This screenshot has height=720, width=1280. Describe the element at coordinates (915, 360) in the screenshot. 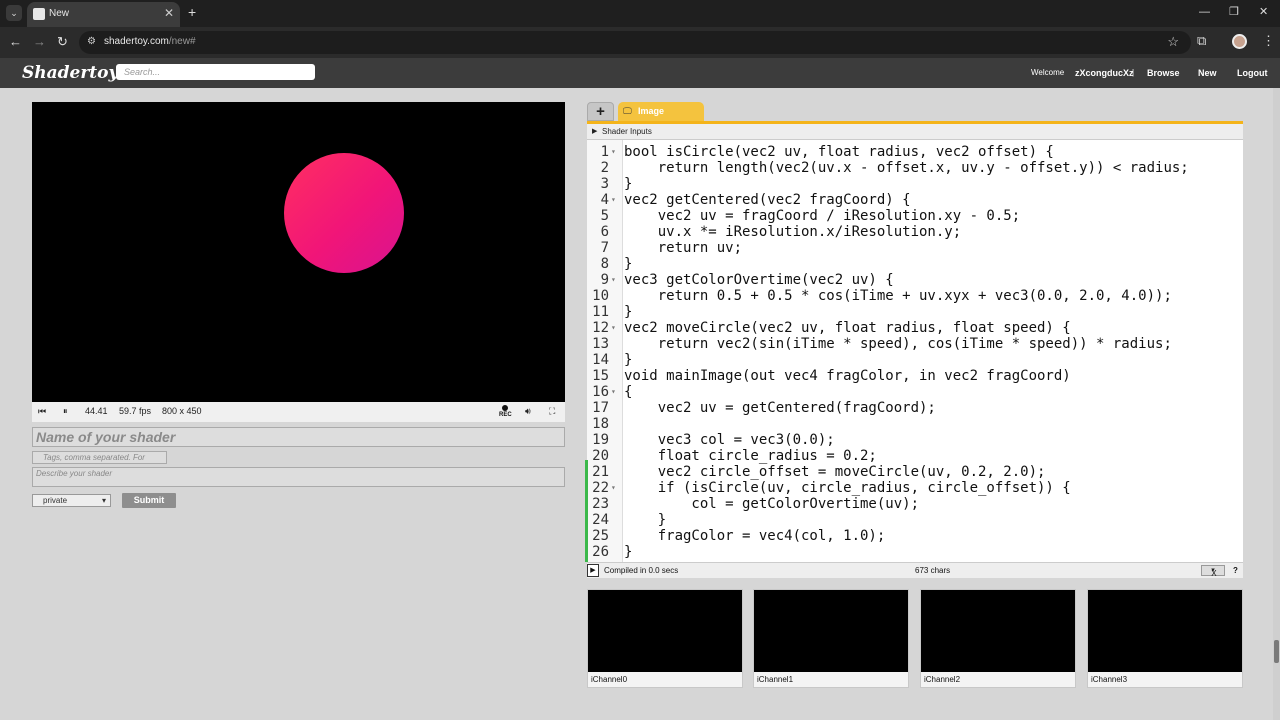

I see `code-line: 14}` at that location.